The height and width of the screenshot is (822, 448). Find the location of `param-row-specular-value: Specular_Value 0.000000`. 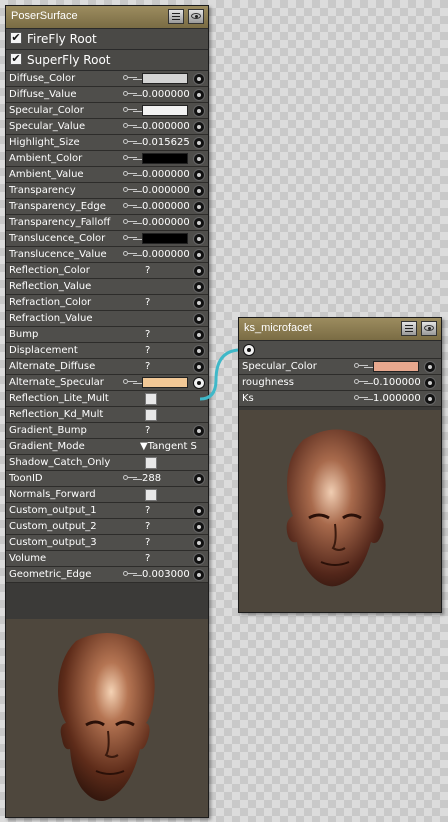

param-row-specular-value: Specular_Value 0.000000 is located at coordinates (107, 127).